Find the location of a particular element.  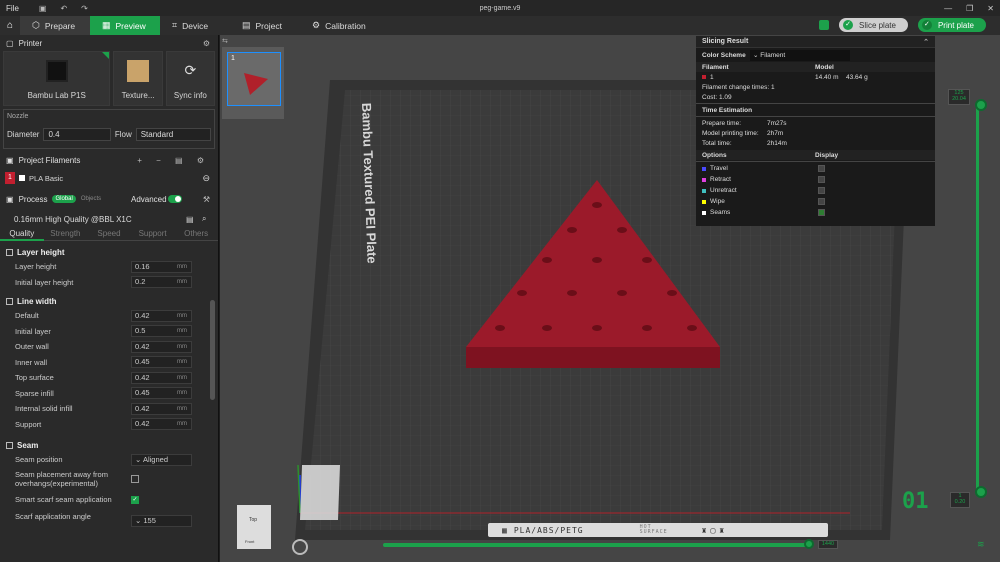

seam-group: Seam is located at coordinates (109, 445).